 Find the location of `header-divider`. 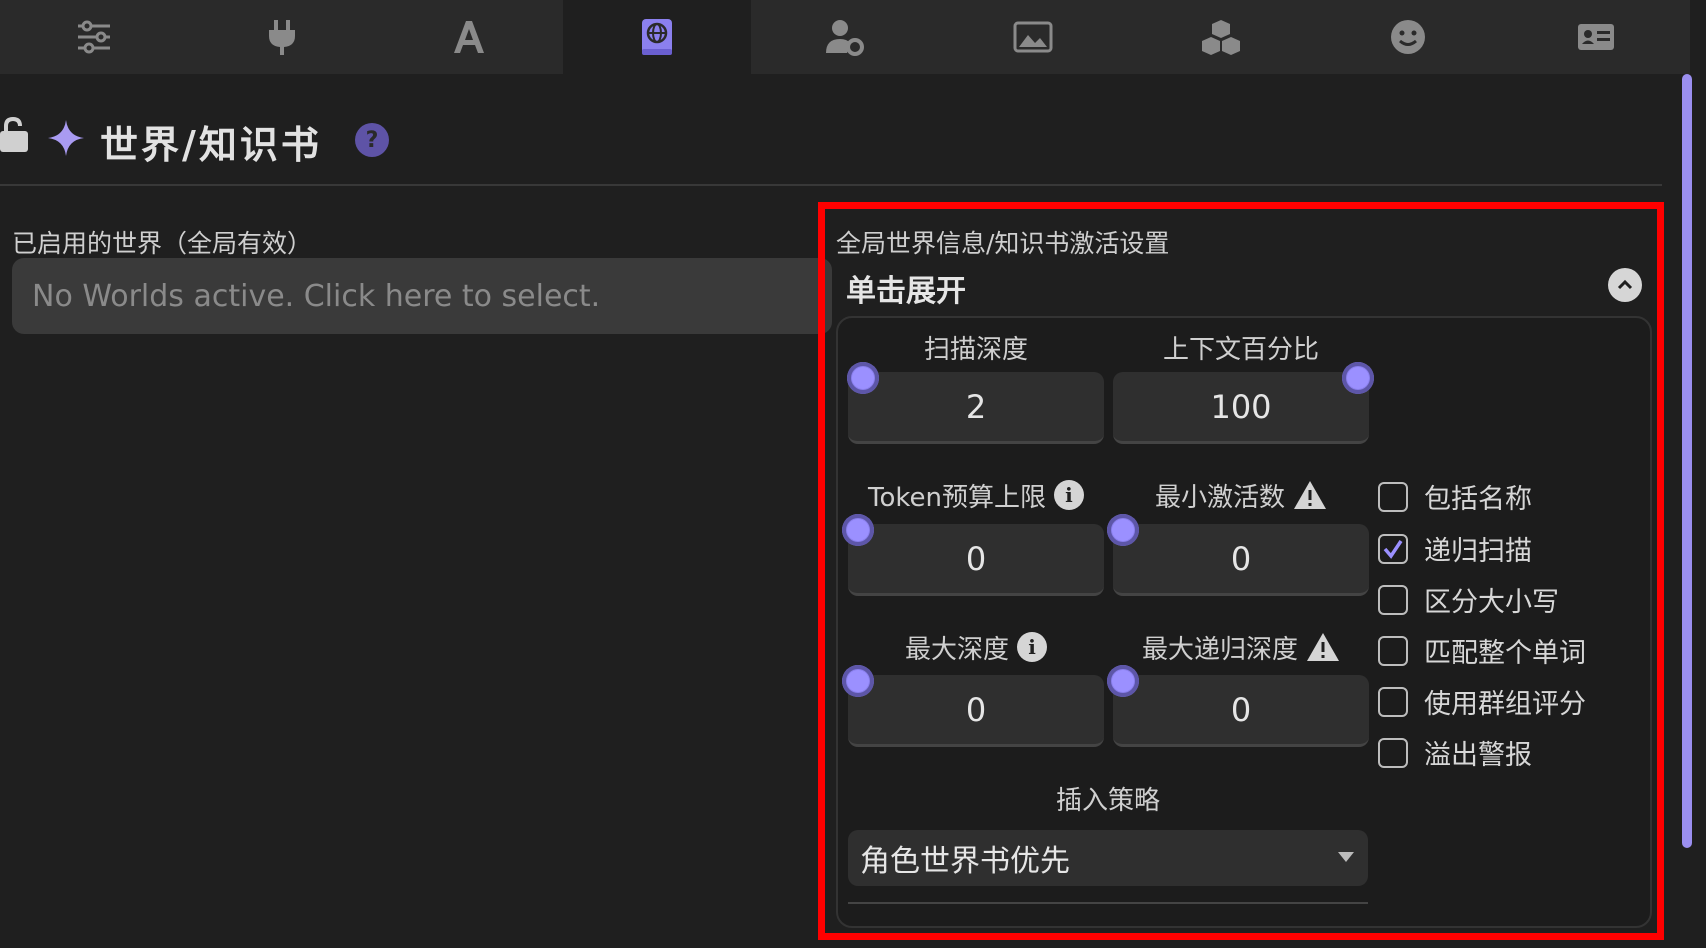

header-divider is located at coordinates (831, 185).